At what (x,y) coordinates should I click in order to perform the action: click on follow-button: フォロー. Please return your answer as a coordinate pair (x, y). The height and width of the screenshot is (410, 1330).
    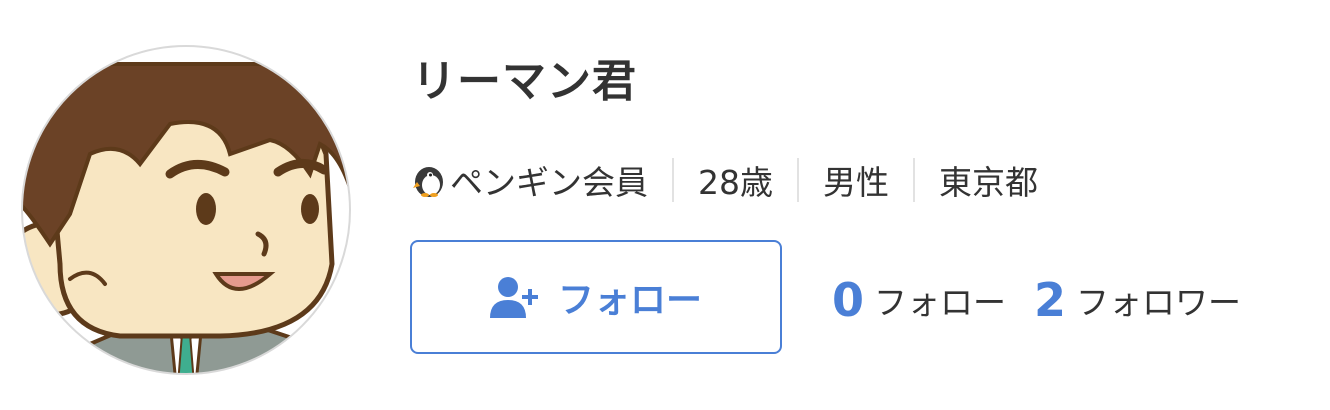
    Looking at the image, I should click on (596, 297).